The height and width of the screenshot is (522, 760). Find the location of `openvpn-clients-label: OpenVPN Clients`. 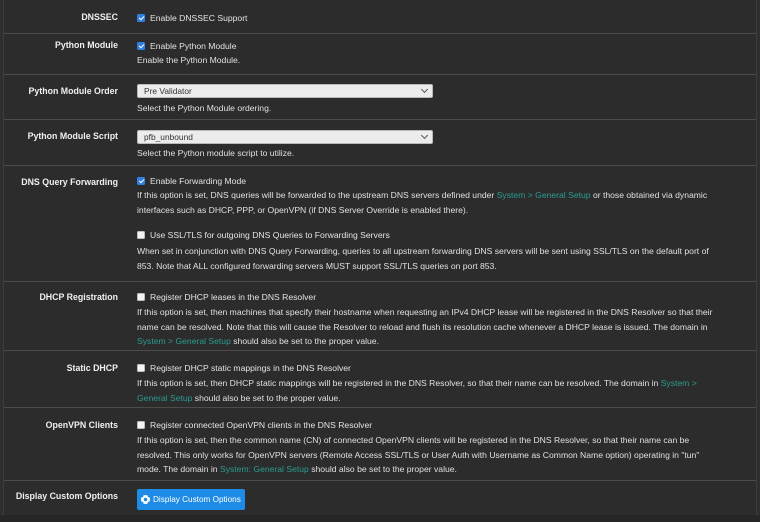

openvpn-clients-label: OpenVPN Clients is located at coordinates (81, 425).